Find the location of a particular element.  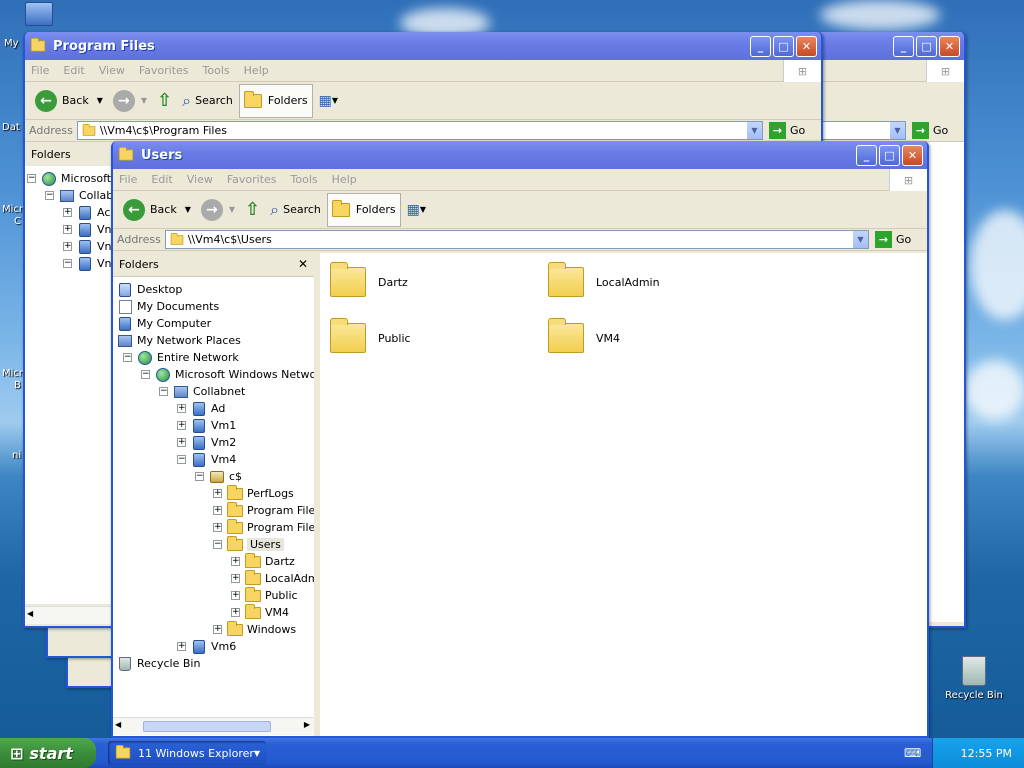

tree-item: − Vm4 is located at coordinates (206, 459).